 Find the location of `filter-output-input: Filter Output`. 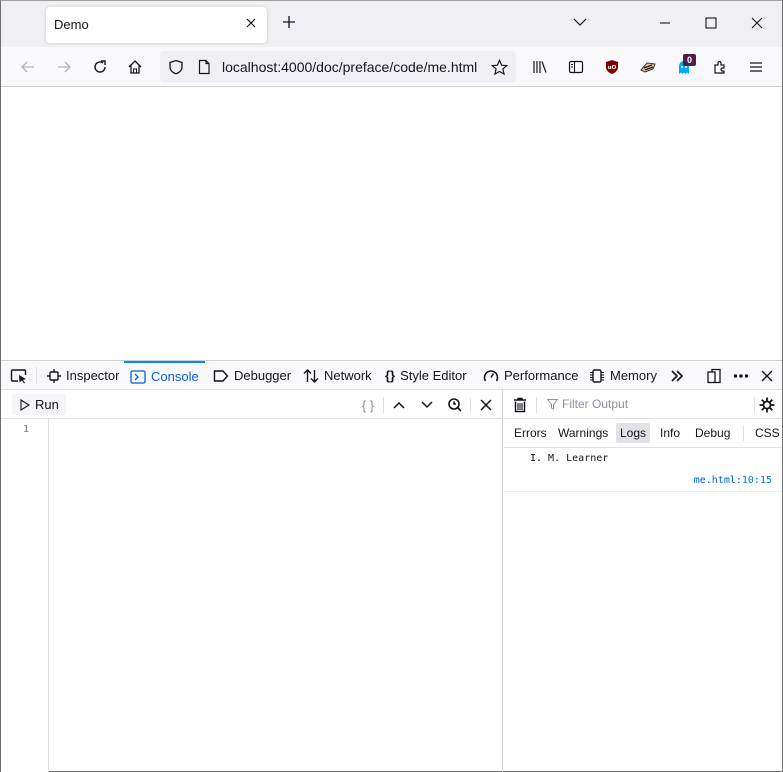

filter-output-input: Filter Output is located at coordinates (595, 404).